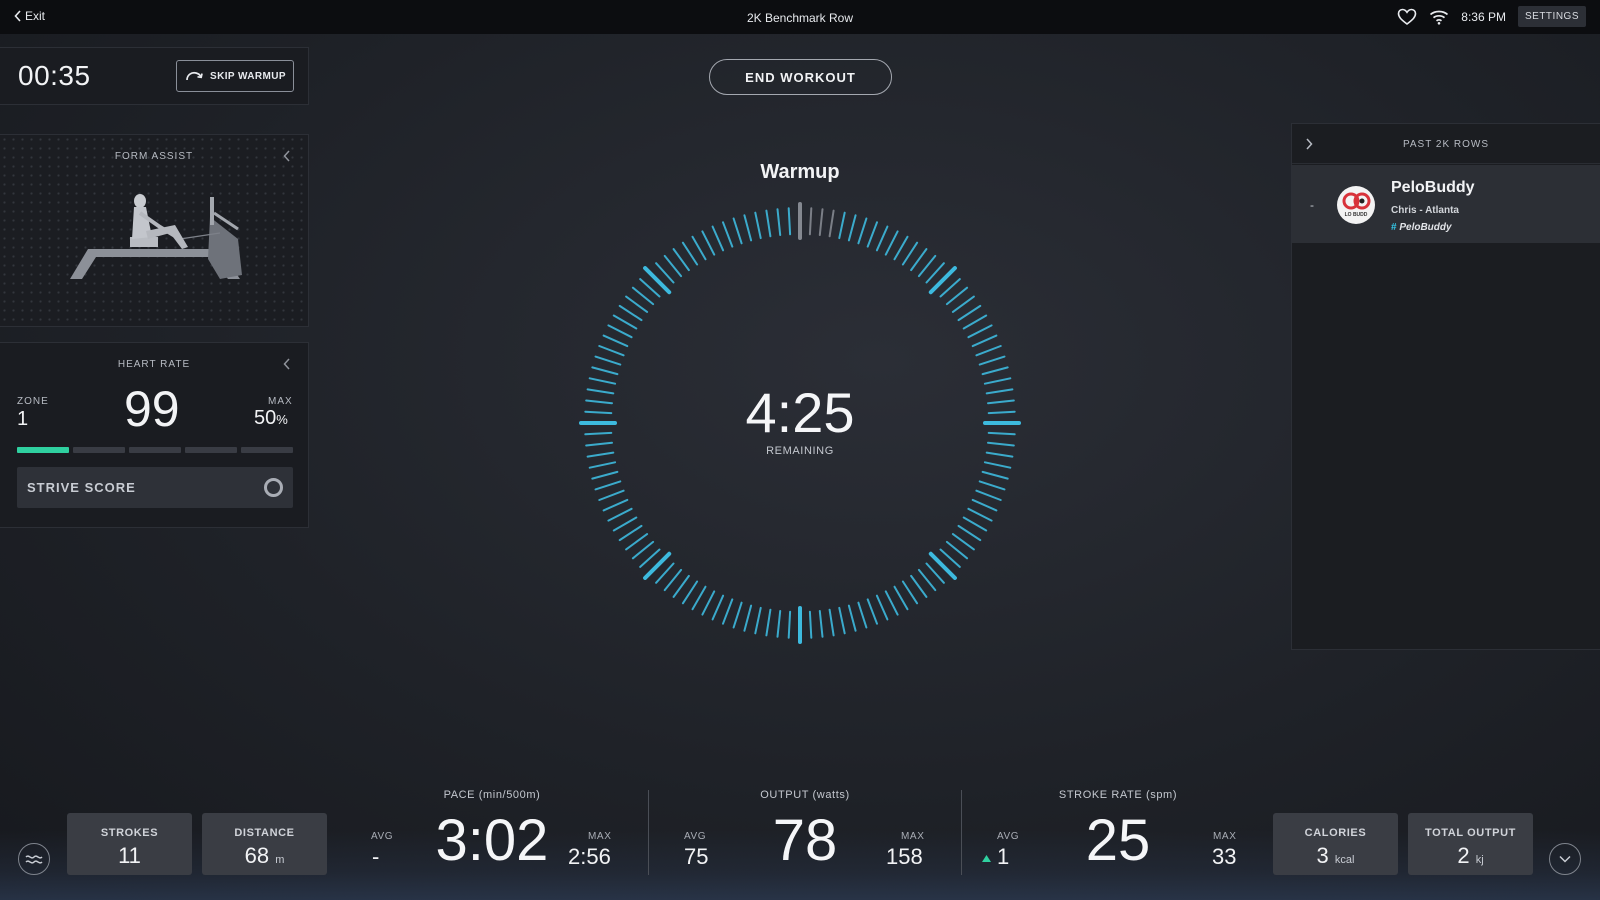 Image resolution: width=1600 pixels, height=900 pixels. Describe the element at coordinates (156, 236) in the screenshot. I see `rower-figure-illustration` at that location.